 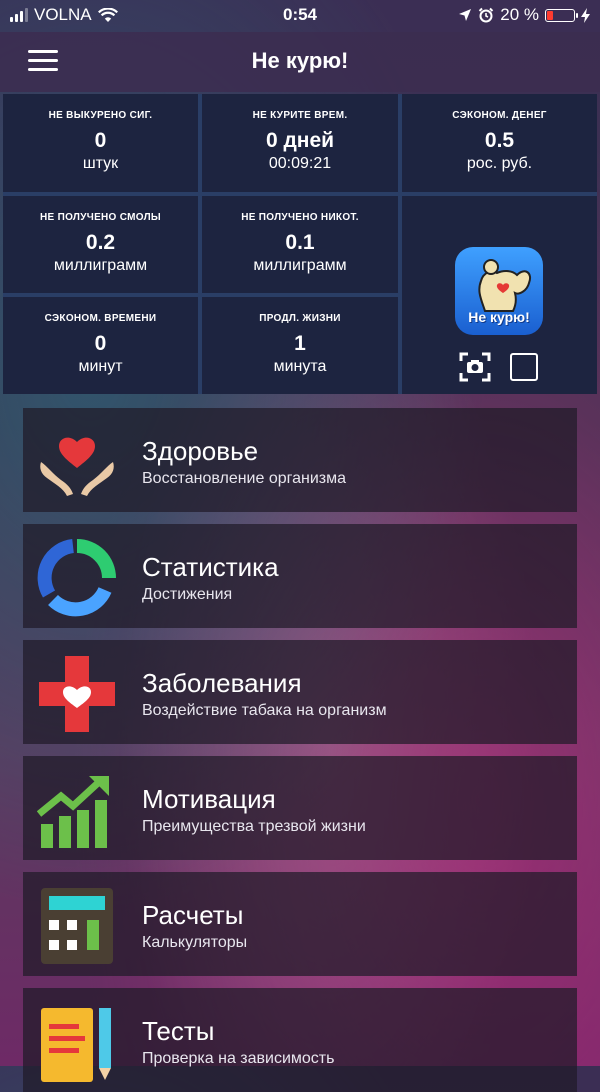 What do you see at coordinates (300, 217) in the screenshot?
I see `stat-label: НЕ ПОЛУЧЕНО НИКОТ.` at bounding box center [300, 217].